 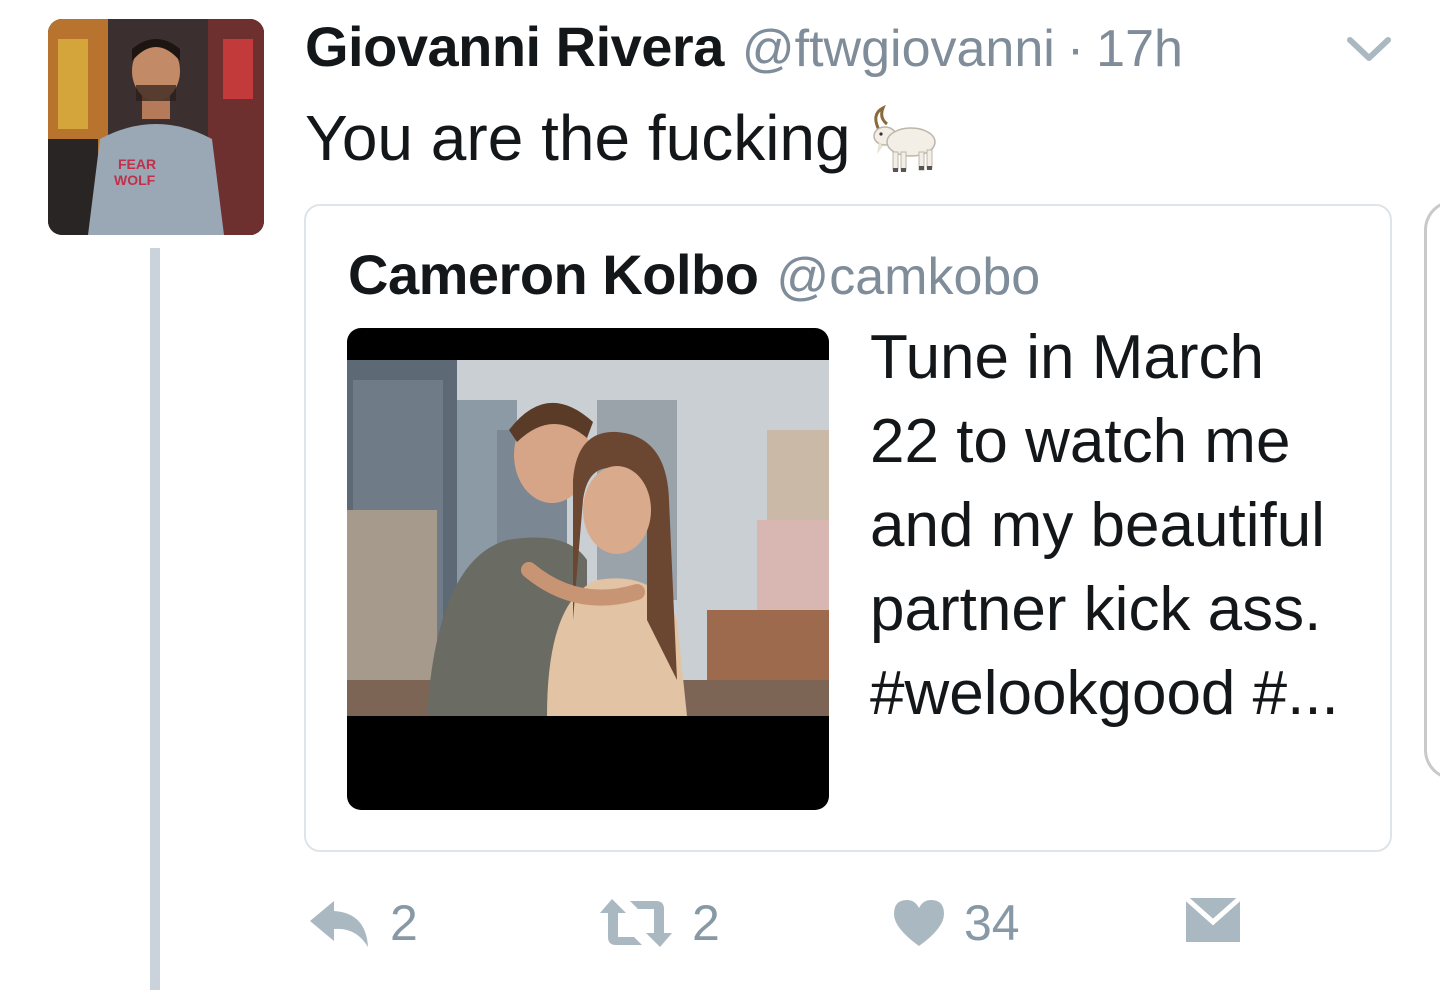 What do you see at coordinates (404, 923) in the screenshot?
I see `reply-count: 2` at bounding box center [404, 923].